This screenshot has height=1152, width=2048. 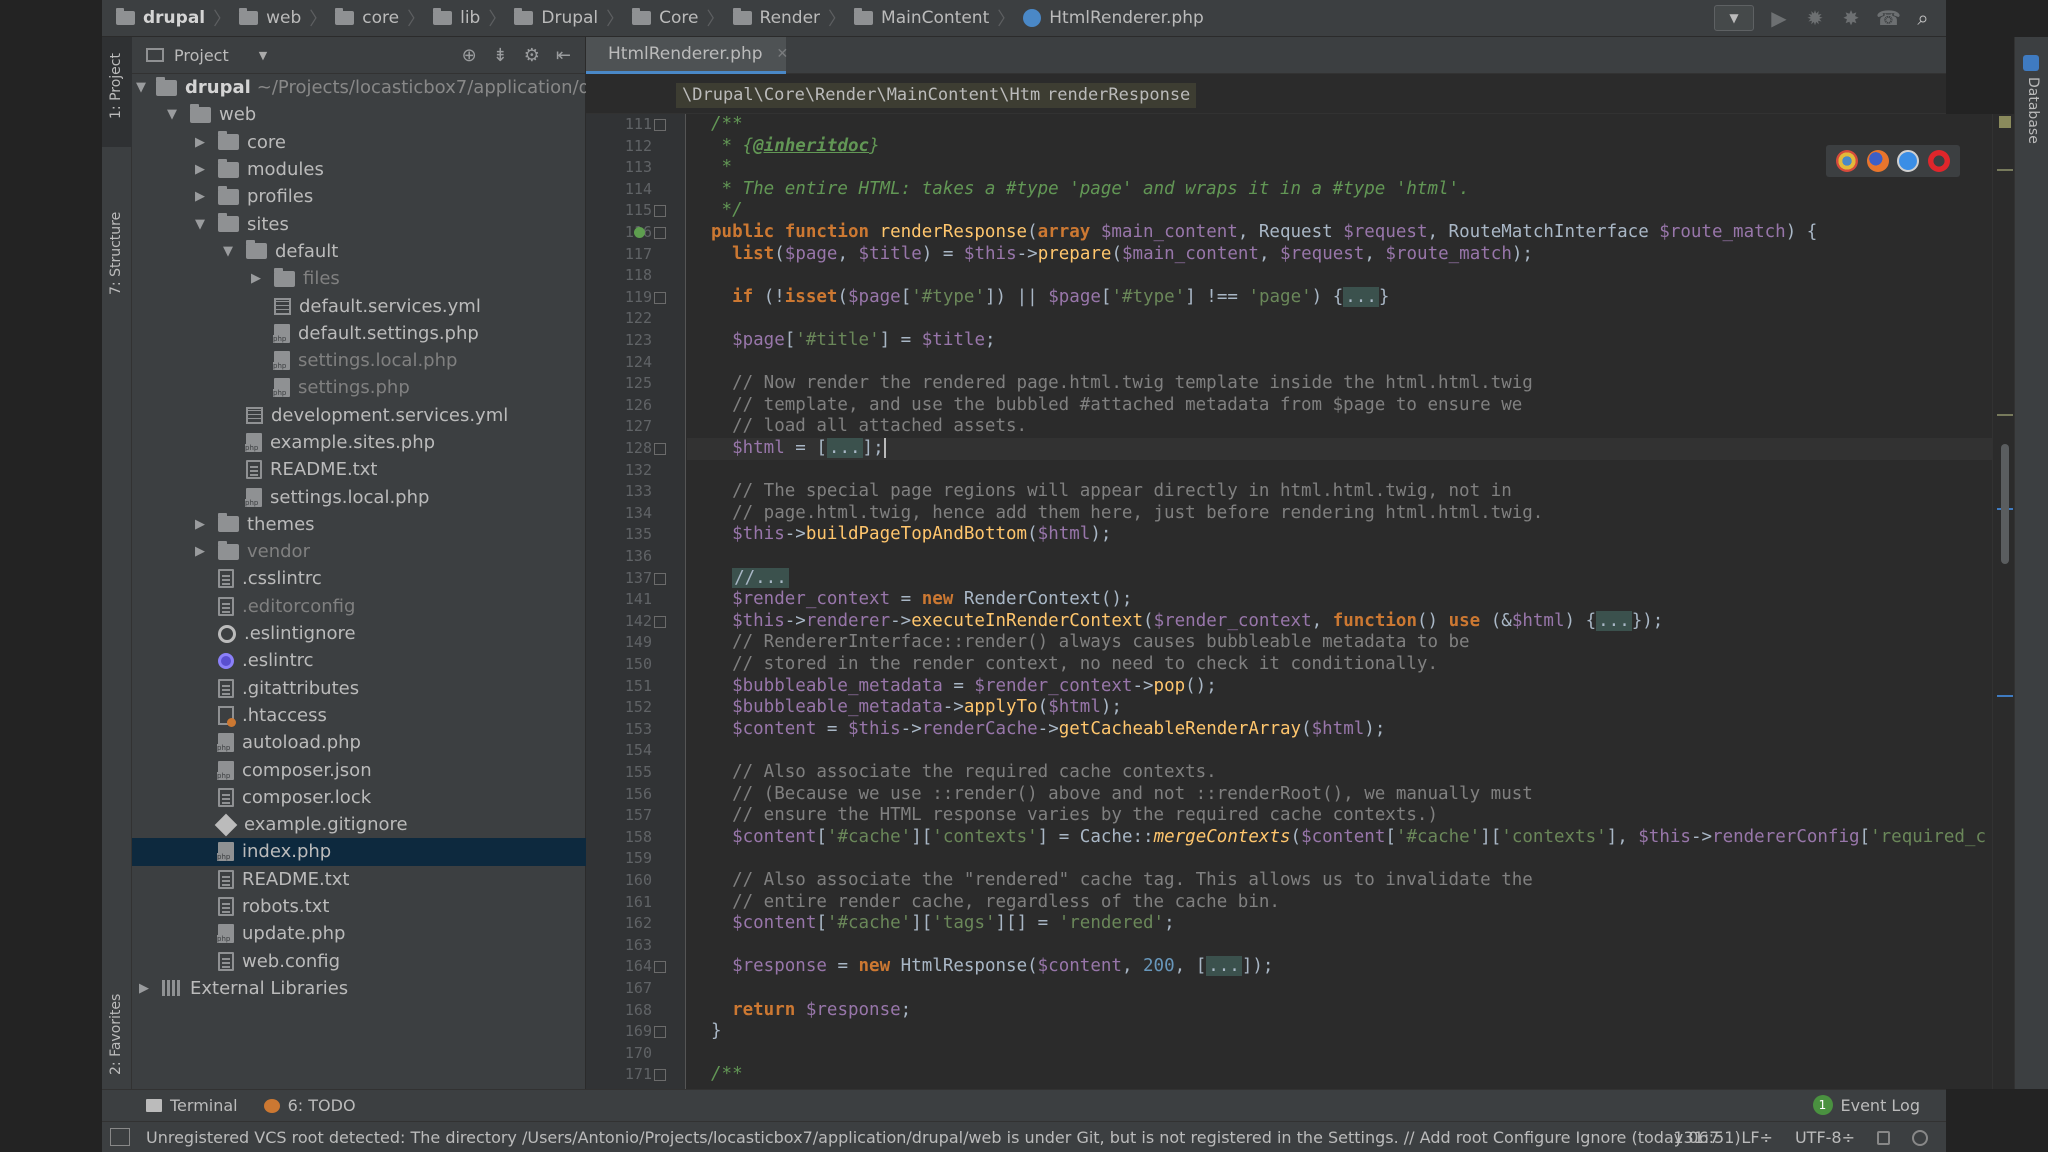 I want to click on hide-panel-icon: ⇤, so click(x=563, y=55).